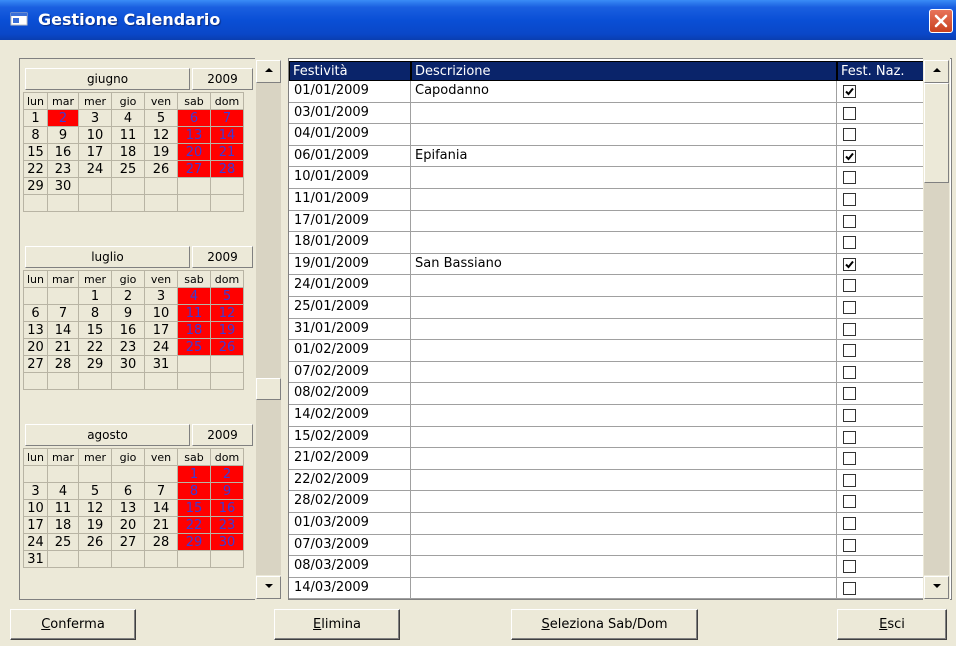  Describe the element at coordinates (331, 241) in the screenshot. I see `date-cell: 18/01/2009` at that location.